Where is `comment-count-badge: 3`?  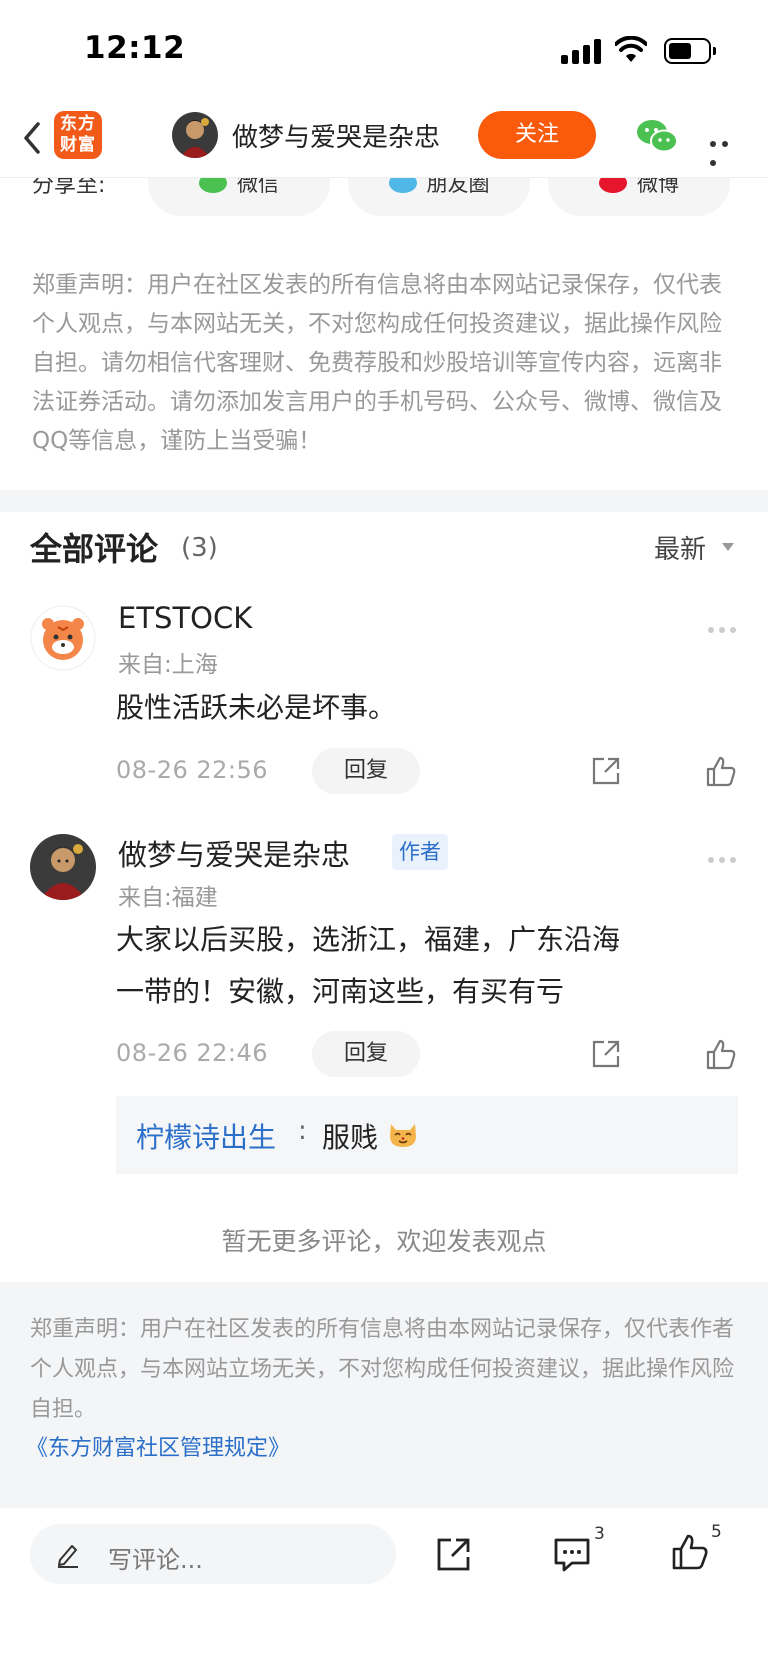 comment-count-badge: 3 is located at coordinates (599, 1534).